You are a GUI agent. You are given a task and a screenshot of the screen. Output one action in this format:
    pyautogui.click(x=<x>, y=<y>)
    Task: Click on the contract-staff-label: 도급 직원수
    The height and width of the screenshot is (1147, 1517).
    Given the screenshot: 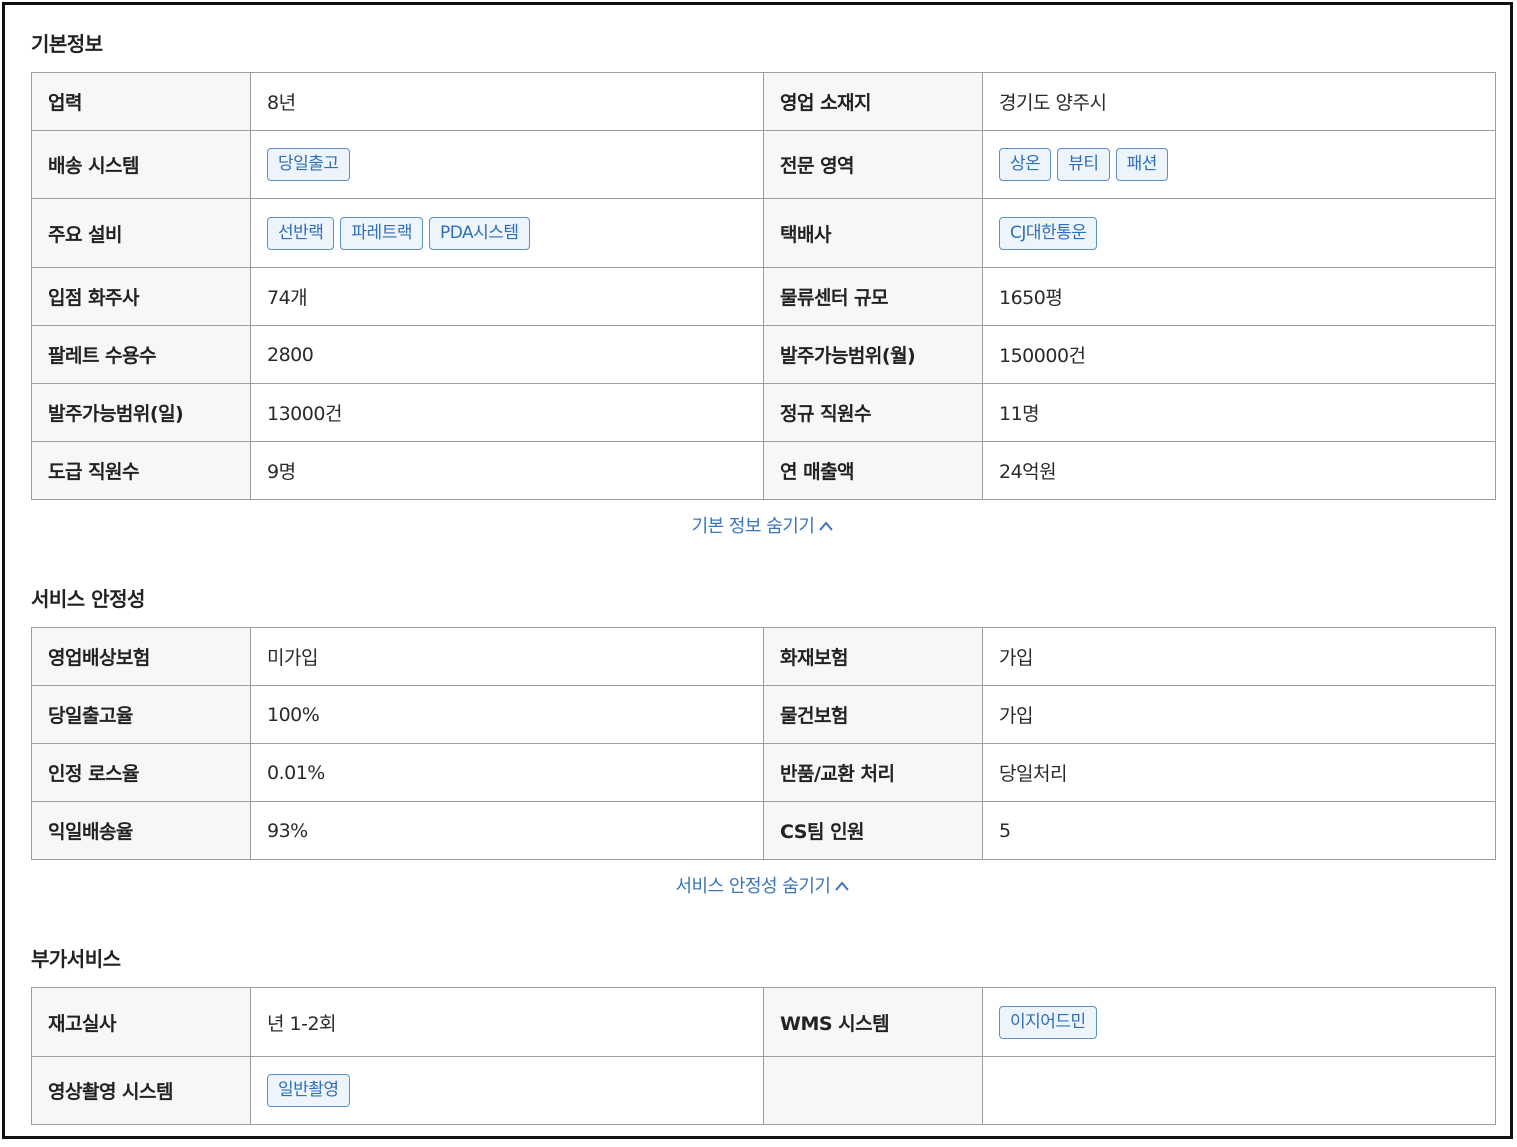 What is the action you would take?
    pyautogui.click(x=141, y=470)
    